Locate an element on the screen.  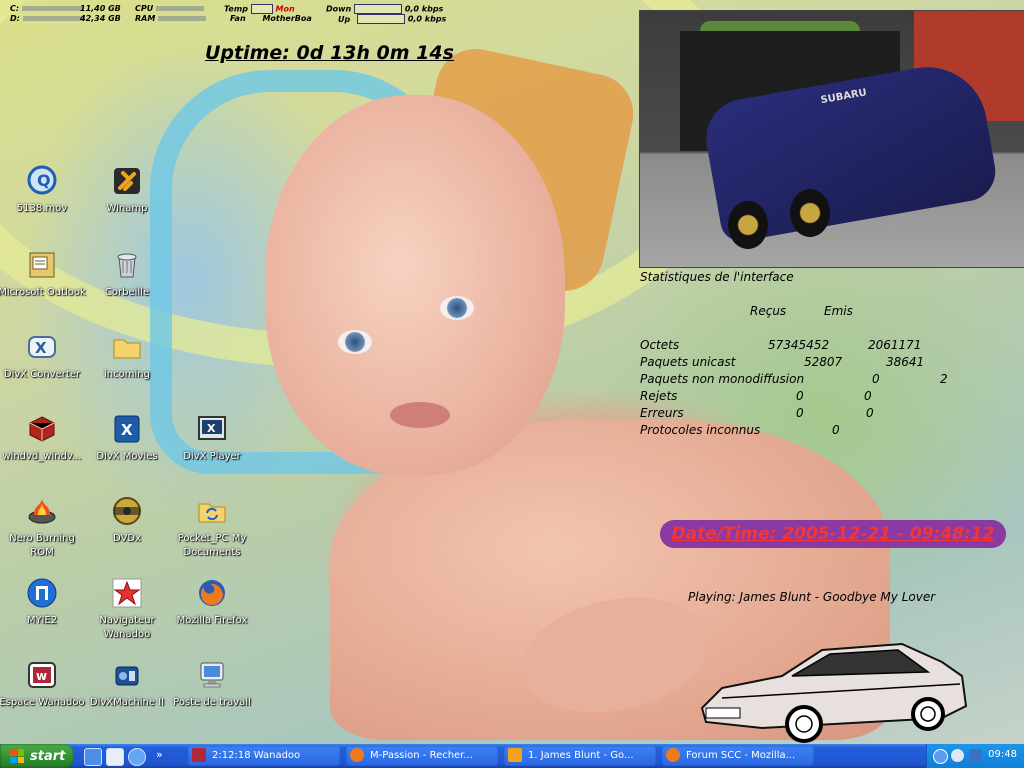
desktop-icon-label: DVDx is located at coordinates (127, 538).